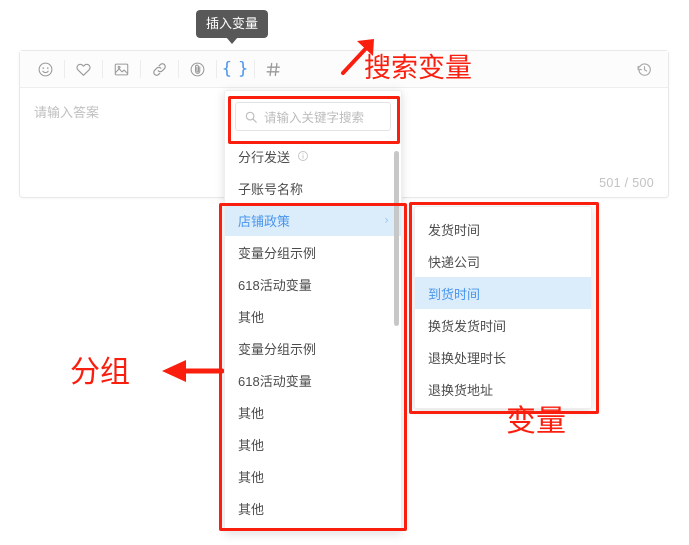  I want to click on variable-item-label: 快递公司, so click(454, 262).